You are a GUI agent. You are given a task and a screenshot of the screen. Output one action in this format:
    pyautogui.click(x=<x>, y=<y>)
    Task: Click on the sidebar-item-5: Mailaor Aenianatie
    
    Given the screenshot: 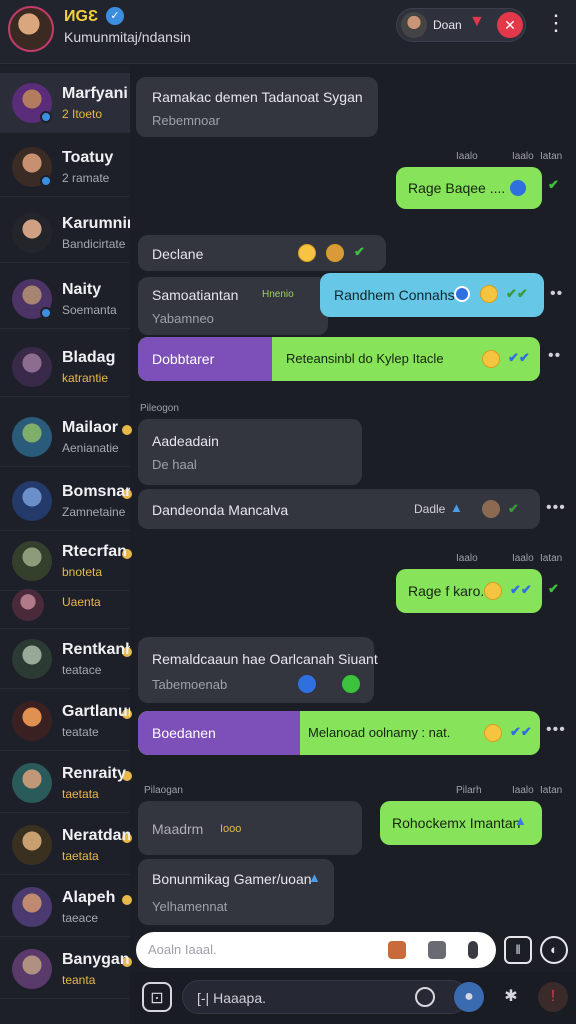 What is the action you would take?
    pyautogui.click(x=66, y=437)
    